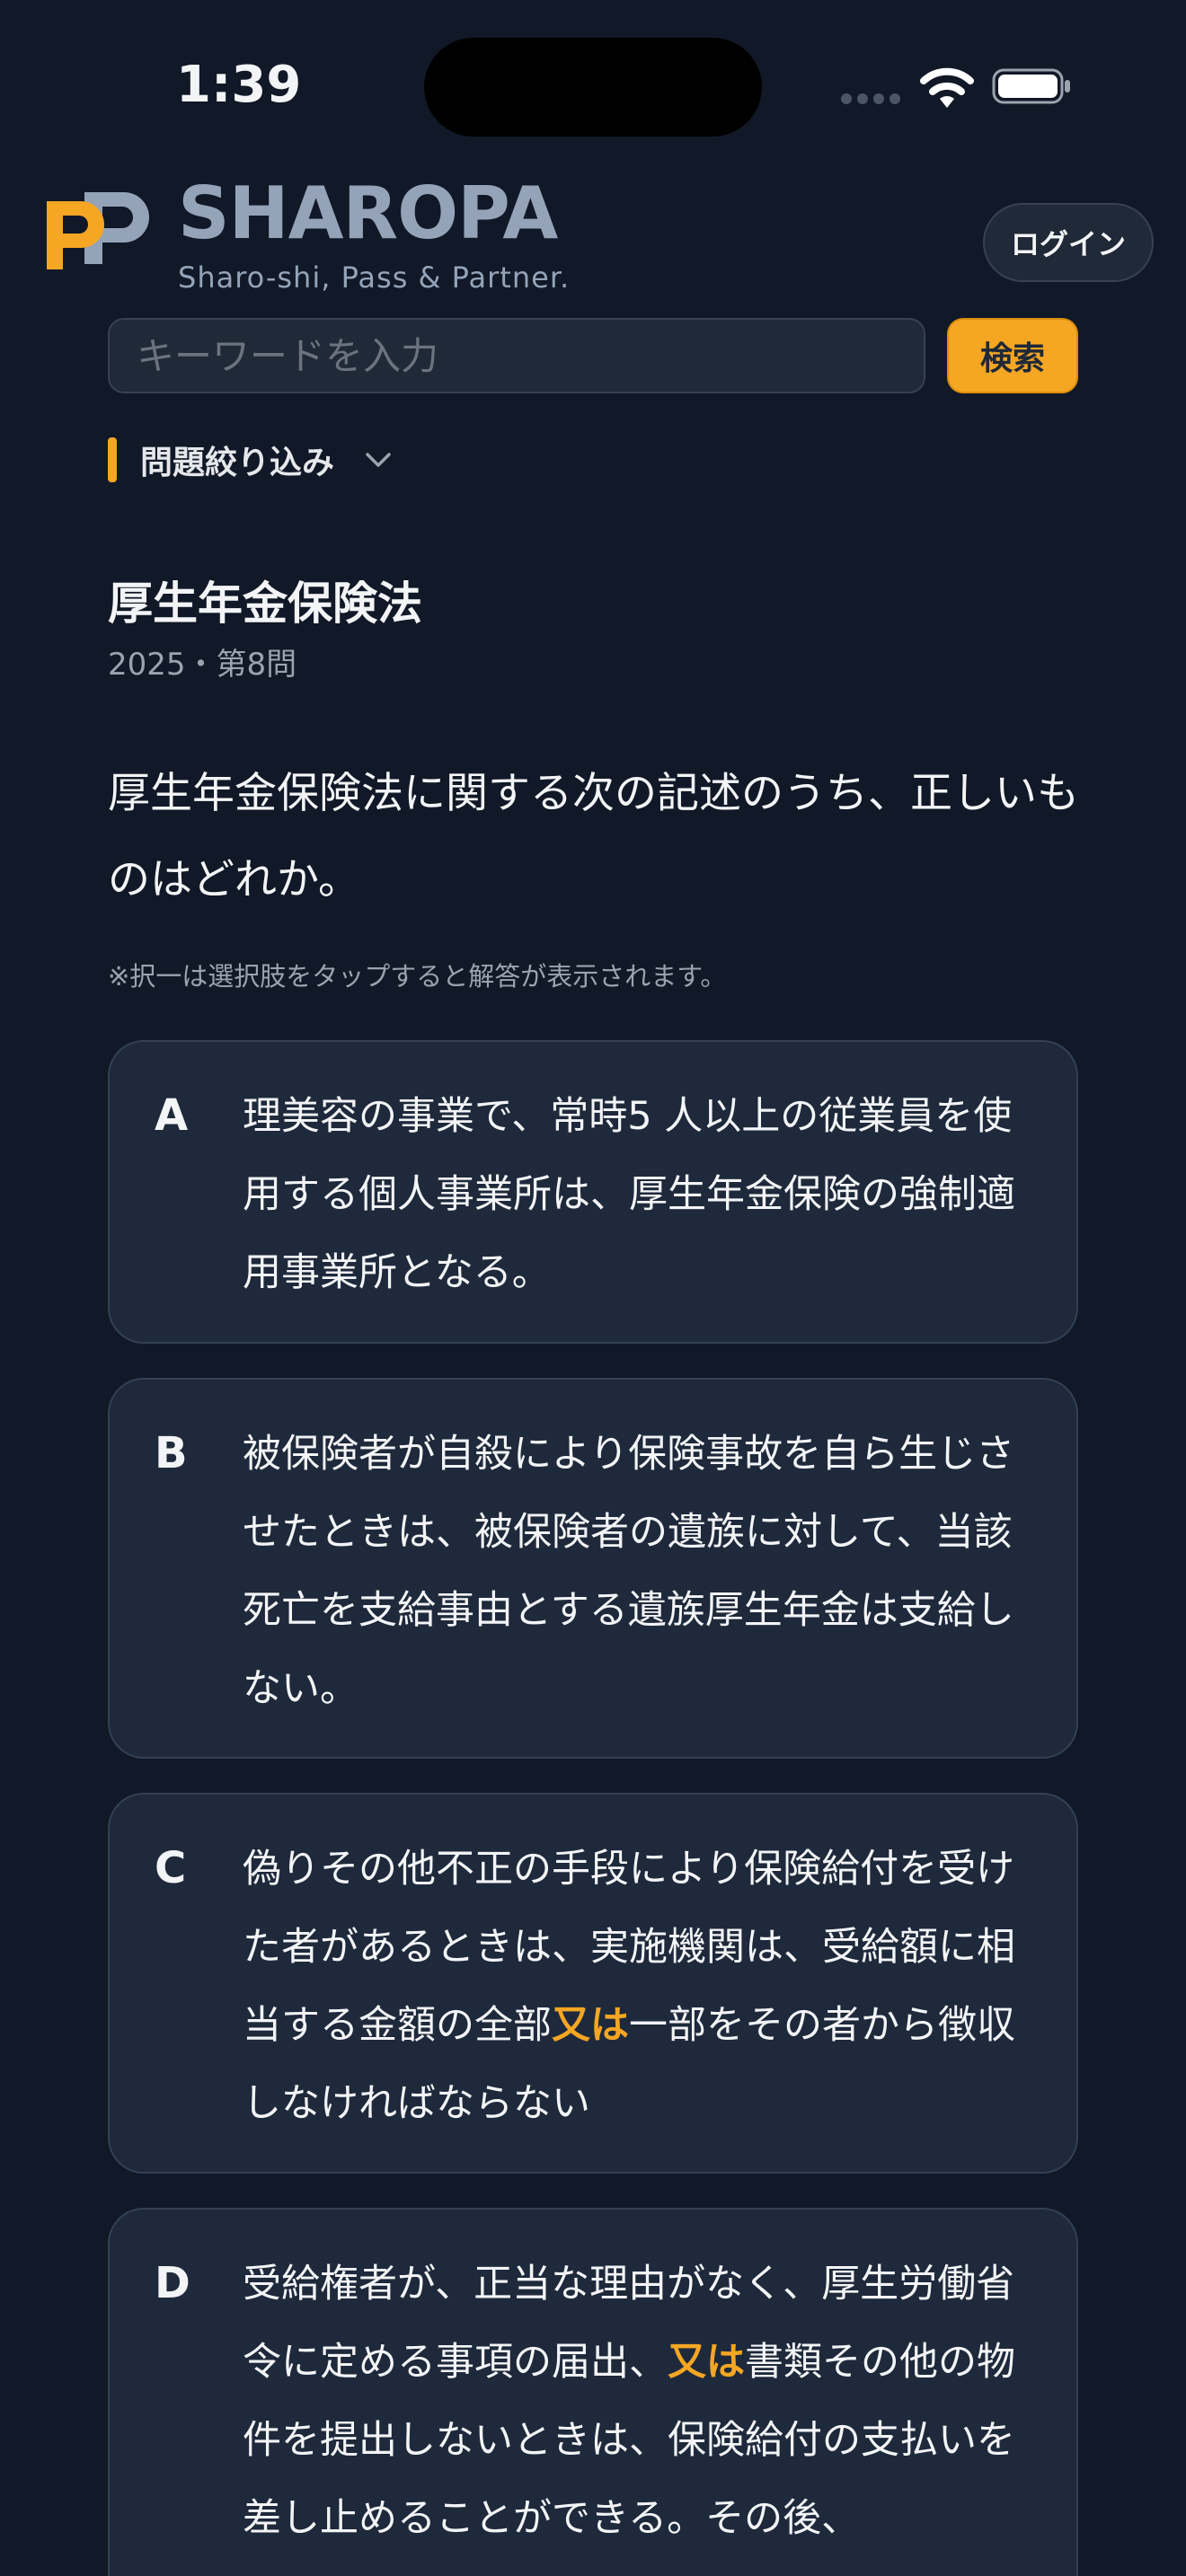 The width and height of the screenshot is (1186, 2576). What do you see at coordinates (202, 665) in the screenshot?
I see `question-meta: 2025・第8問` at bounding box center [202, 665].